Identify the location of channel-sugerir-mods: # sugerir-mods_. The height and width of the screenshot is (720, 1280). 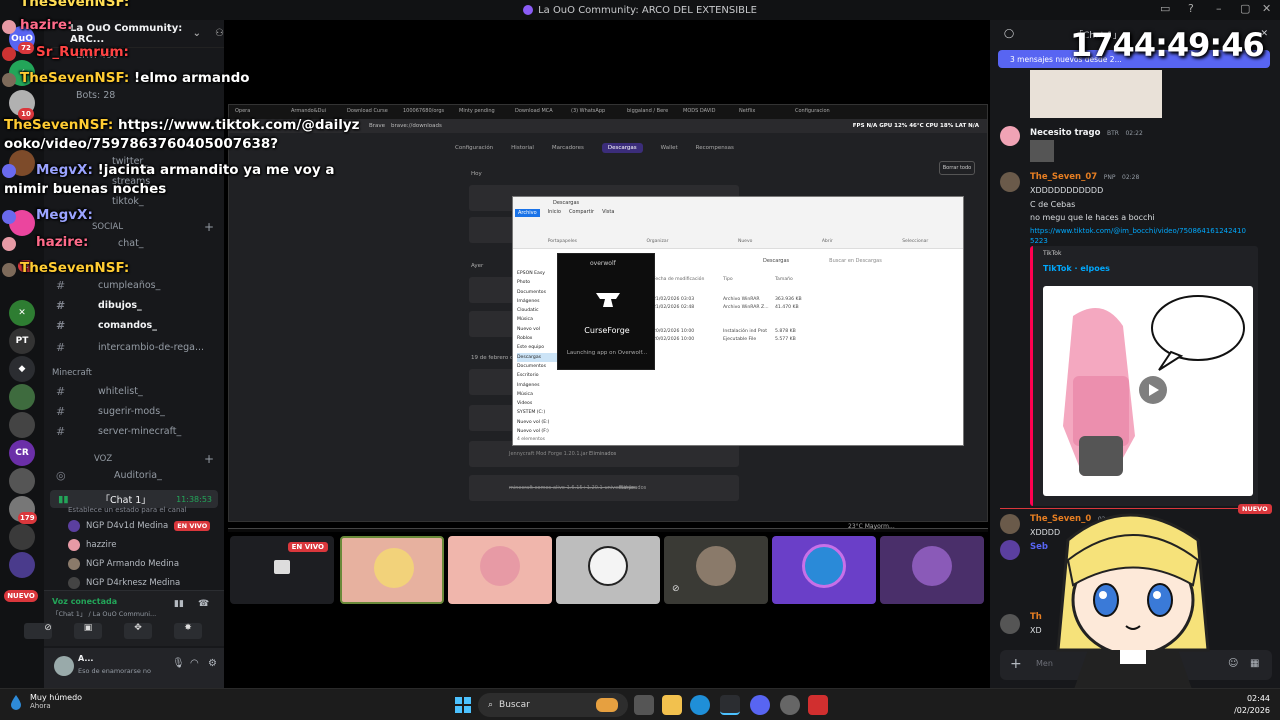
(134, 411).